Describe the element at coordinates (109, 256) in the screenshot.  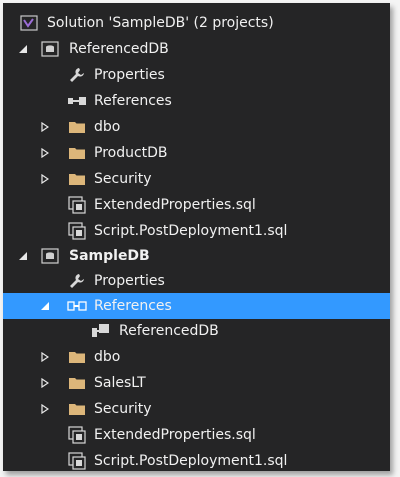
I see `project-label: SampleDB` at that location.